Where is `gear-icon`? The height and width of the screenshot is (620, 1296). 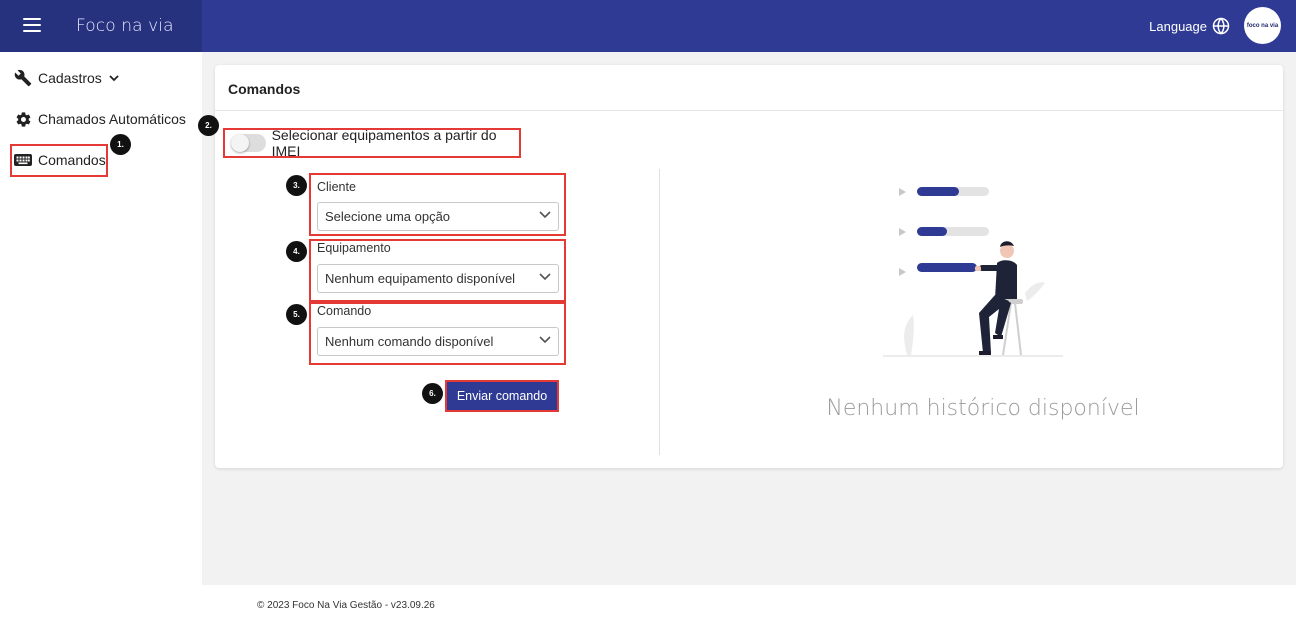 gear-icon is located at coordinates (23, 119).